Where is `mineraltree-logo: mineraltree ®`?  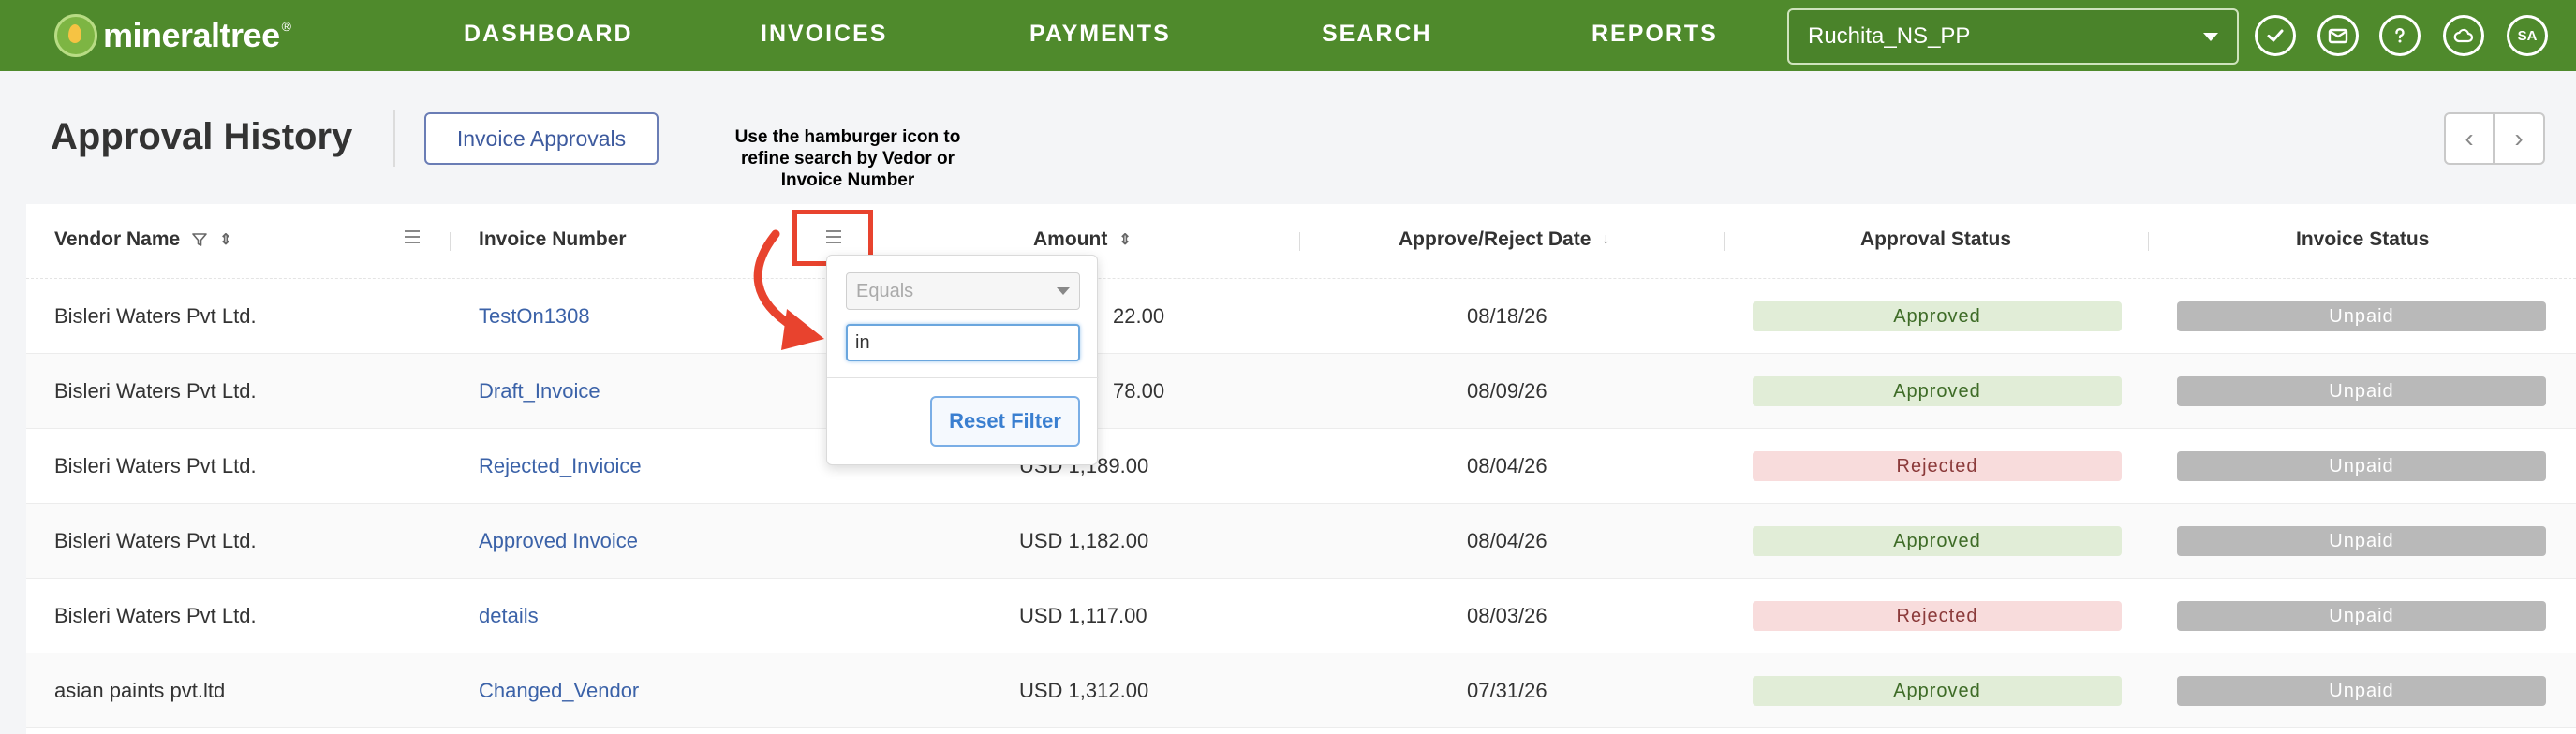 mineraltree-logo: mineraltree ® is located at coordinates (172, 35).